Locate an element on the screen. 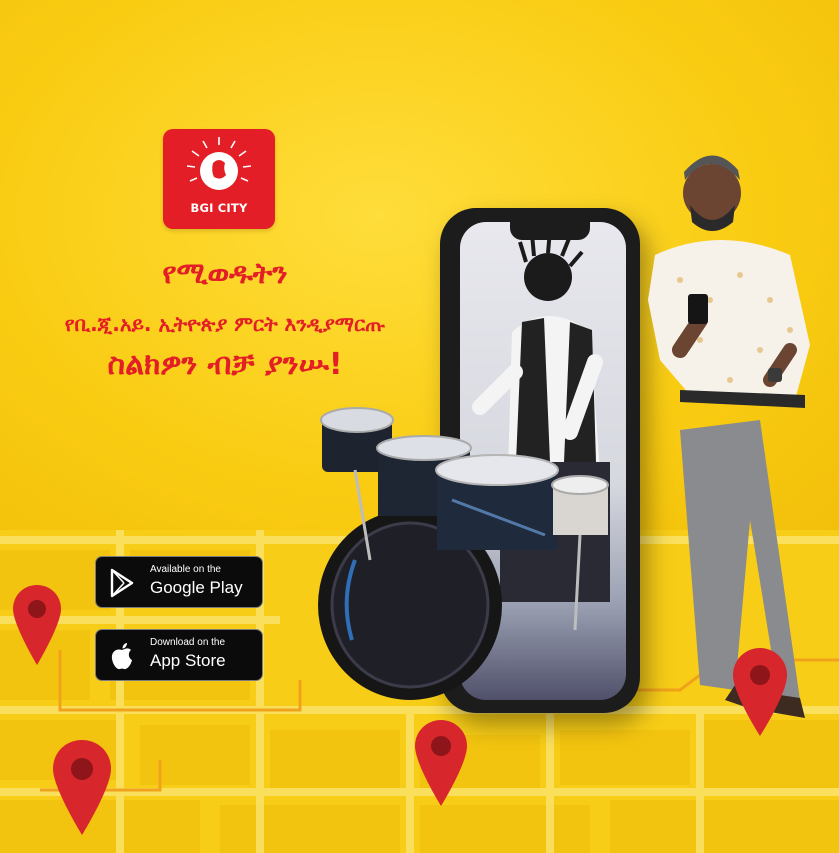 Image resolution: width=839 pixels, height=853 pixels. logo-text: BGI CITY is located at coordinates (219, 208).